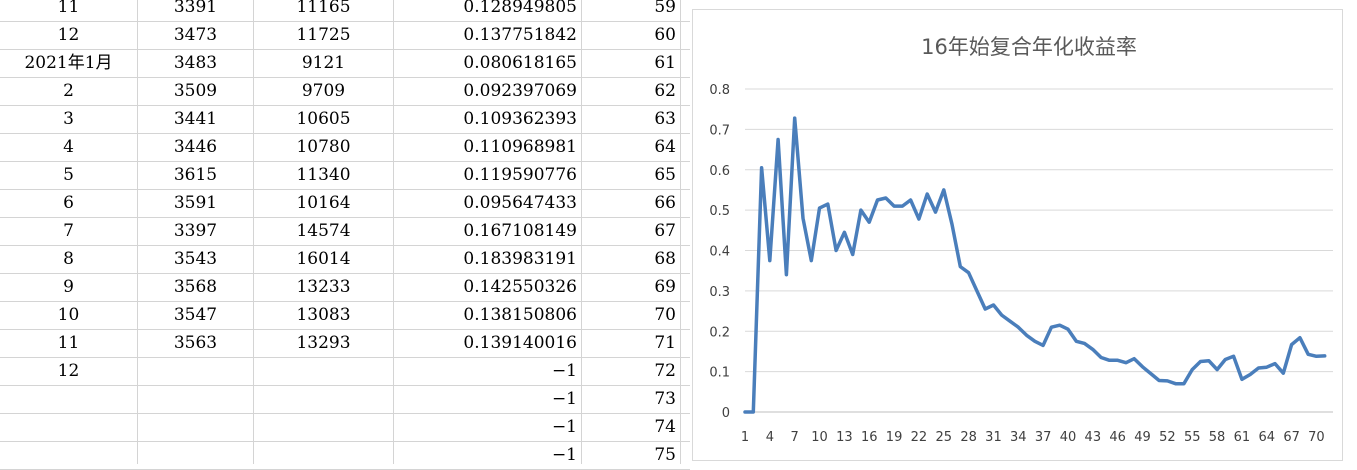  What do you see at coordinates (1142, 437) in the screenshot?
I see `x-tick-label: 49` at bounding box center [1142, 437].